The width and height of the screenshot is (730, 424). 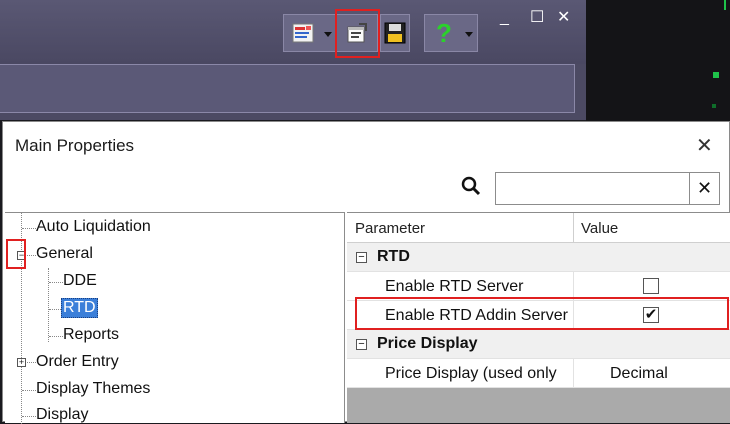 What do you see at coordinates (64, 254) in the screenshot?
I see `tree-item-general: General` at bounding box center [64, 254].